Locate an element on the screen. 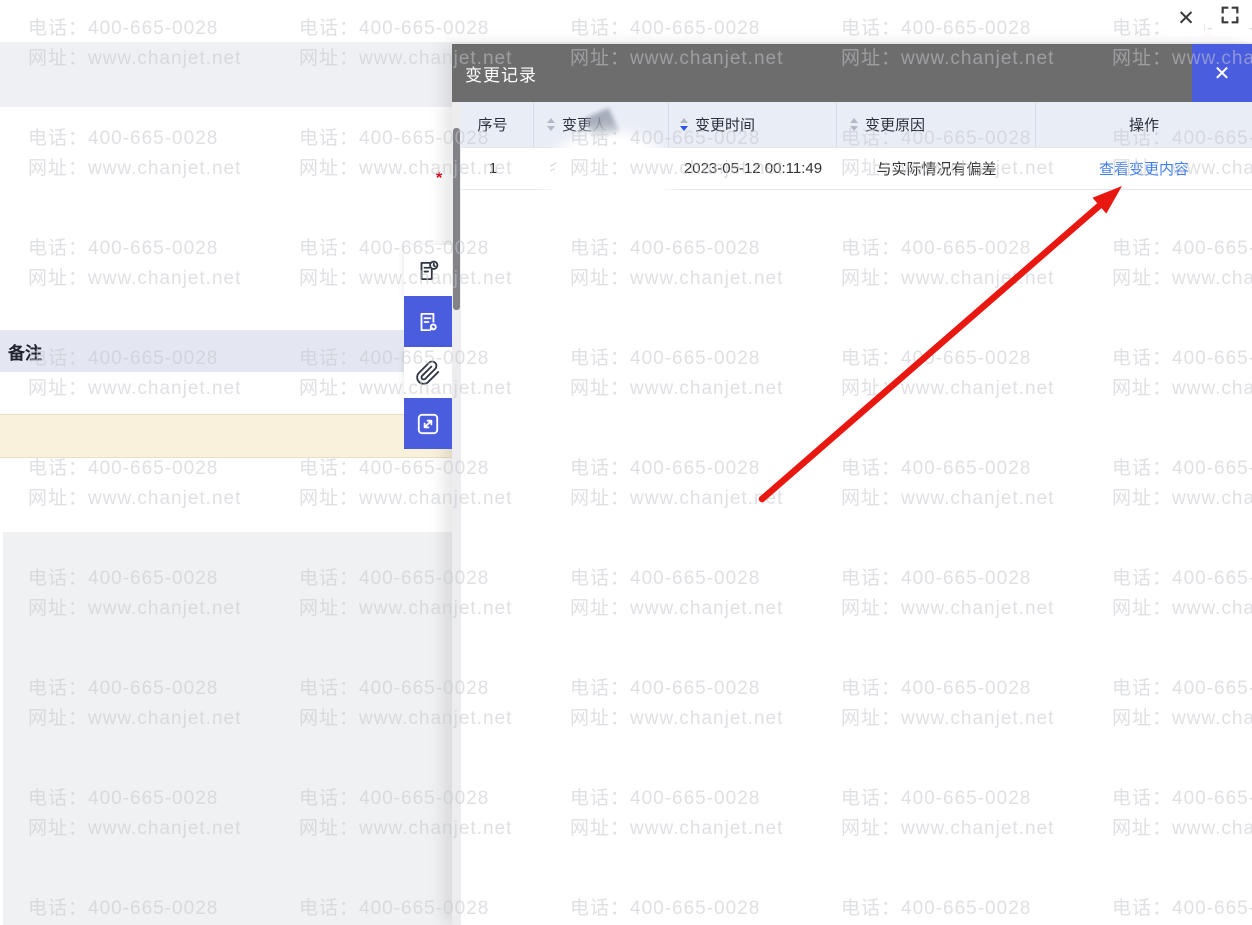  column-label: 序号 is located at coordinates (492, 125).